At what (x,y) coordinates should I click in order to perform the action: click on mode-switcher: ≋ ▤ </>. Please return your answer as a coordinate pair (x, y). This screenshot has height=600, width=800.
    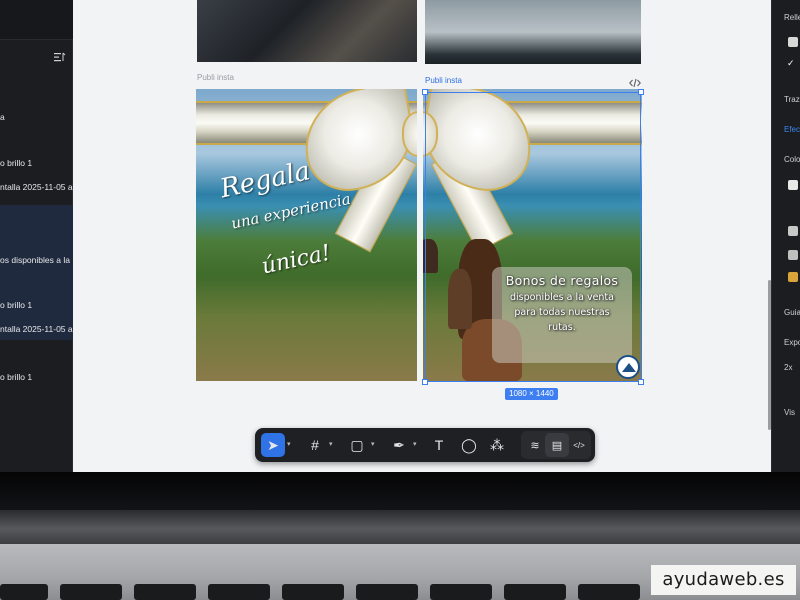
    Looking at the image, I should click on (556, 445).